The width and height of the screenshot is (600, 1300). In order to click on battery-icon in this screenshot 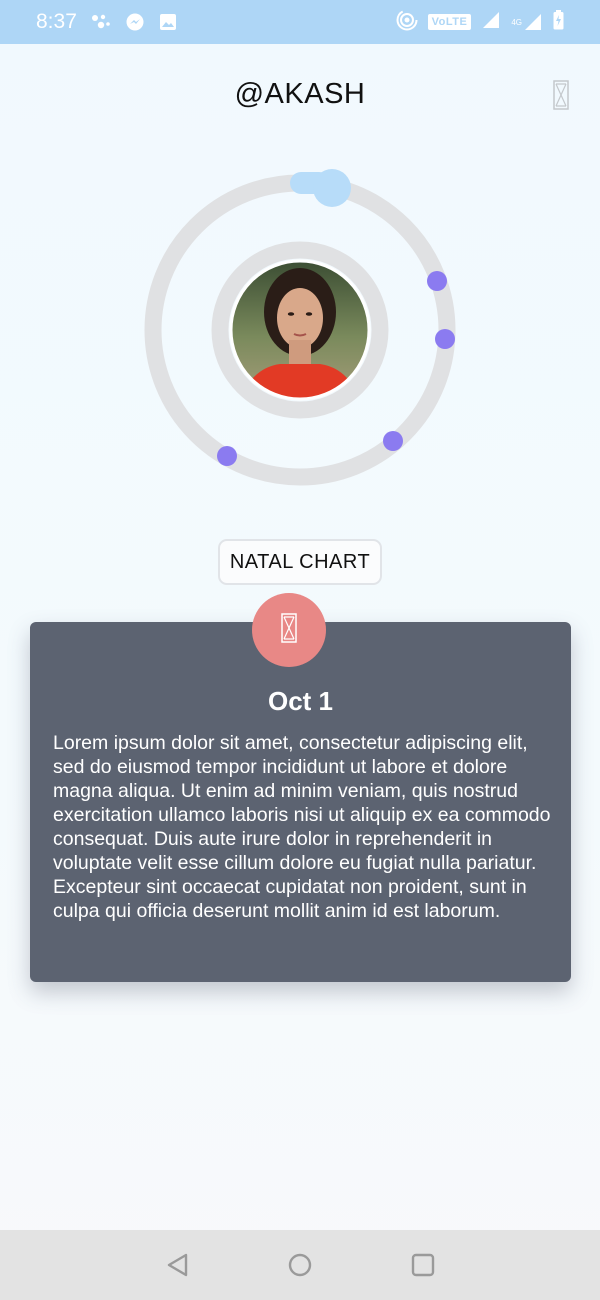, I will do `click(558, 22)`.